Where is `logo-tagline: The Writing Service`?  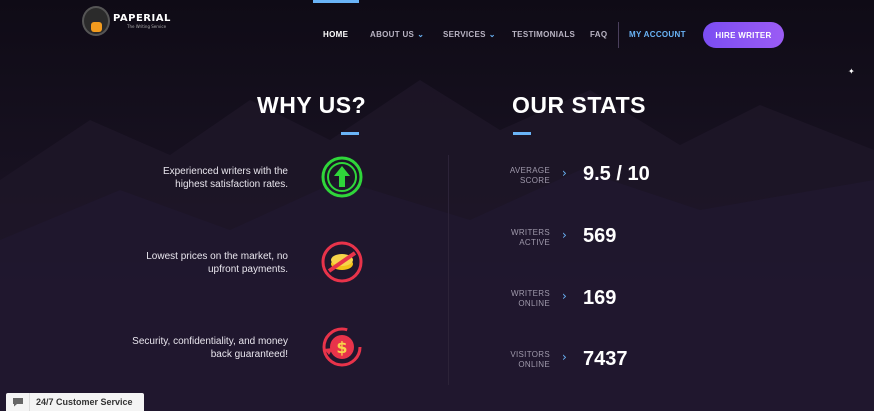
logo-tagline: The Writing Service is located at coordinates (147, 26).